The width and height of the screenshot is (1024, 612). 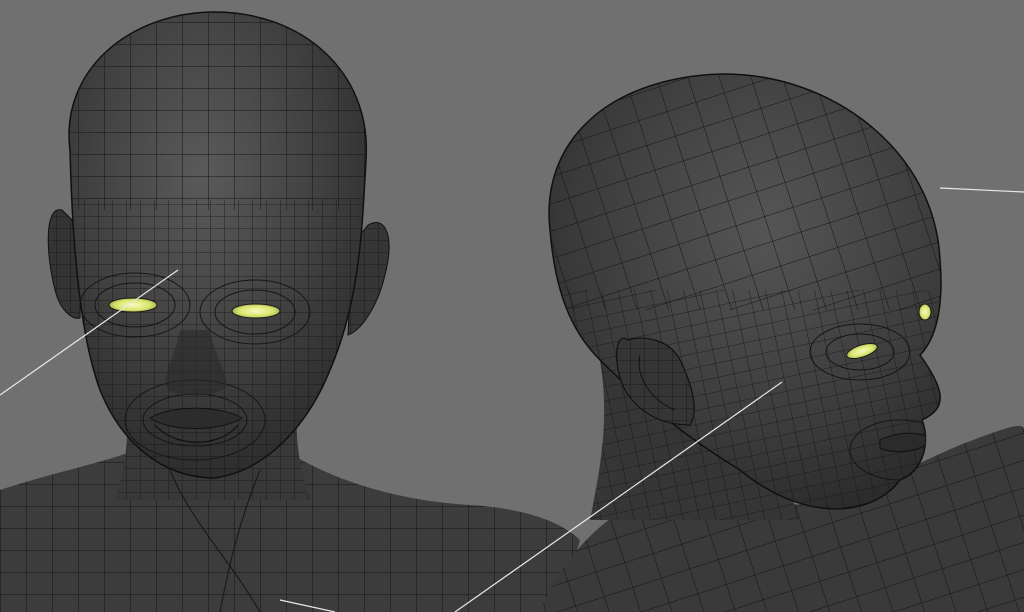 What do you see at coordinates (133, 305) in the screenshot?
I see `front-left-eye` at bounding box center [133, 305].